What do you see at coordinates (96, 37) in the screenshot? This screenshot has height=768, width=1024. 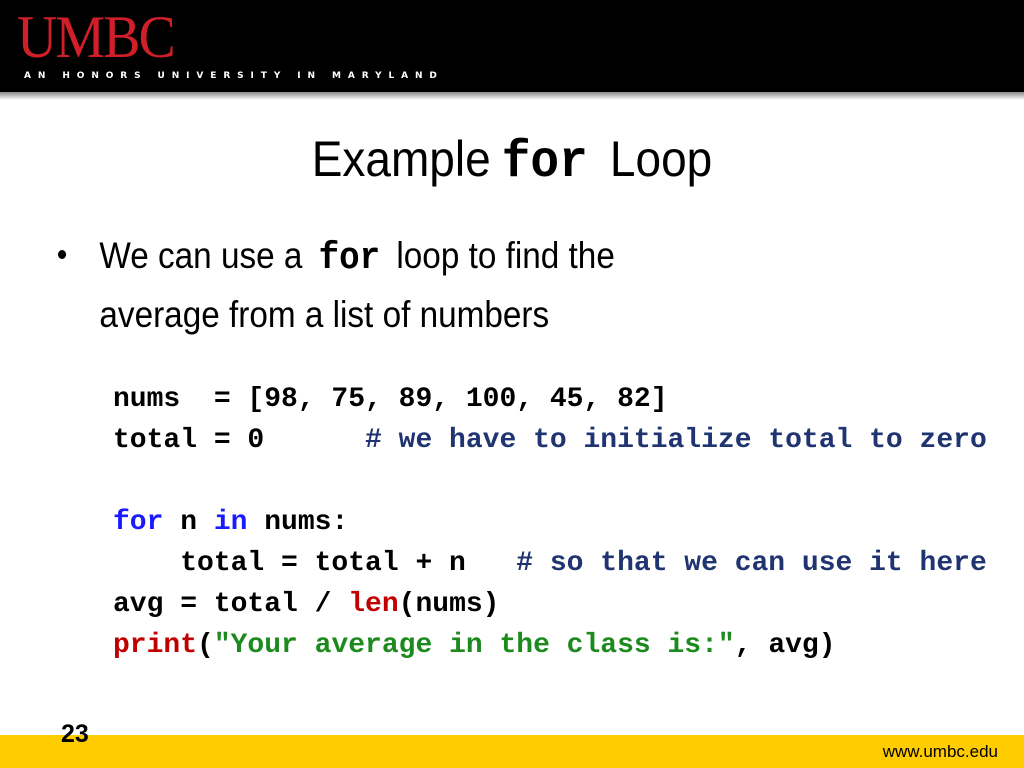 I see `umbc-logo: UMBC` at bounding box center [96, 37].